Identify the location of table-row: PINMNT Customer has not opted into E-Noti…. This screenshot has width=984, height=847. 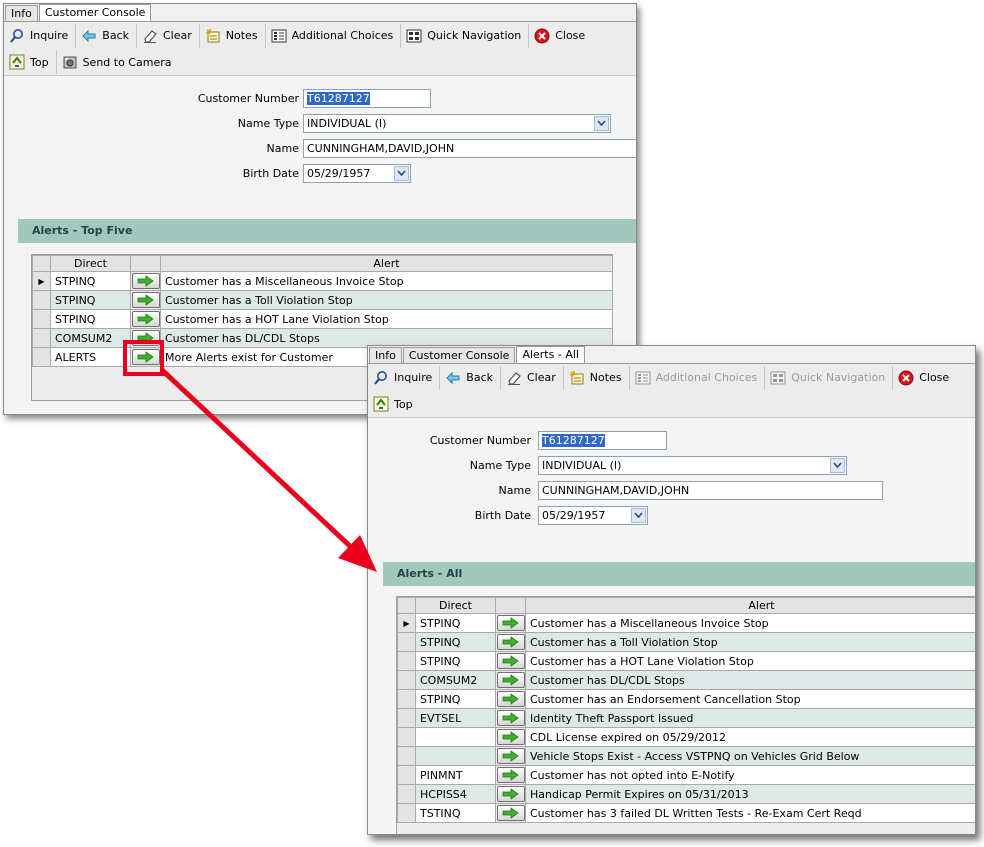
(686, 775).